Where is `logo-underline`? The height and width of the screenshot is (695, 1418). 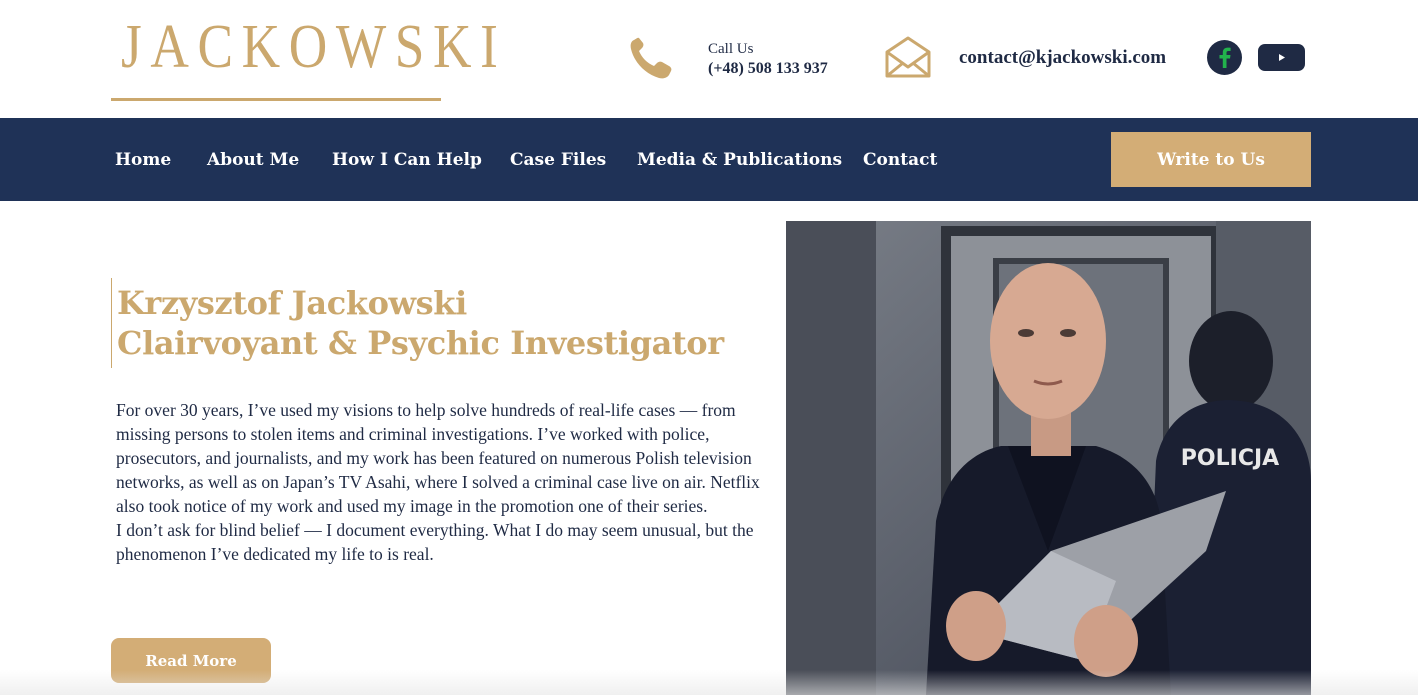 logo-underline is located at coordinates (276, 99).